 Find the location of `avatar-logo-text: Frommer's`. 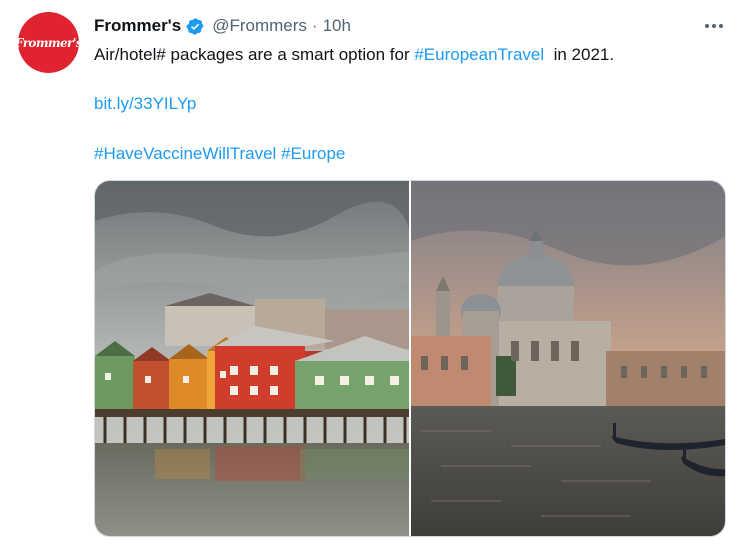

avatar-logo-text: Frommer's is located at coordinates (48, 42).